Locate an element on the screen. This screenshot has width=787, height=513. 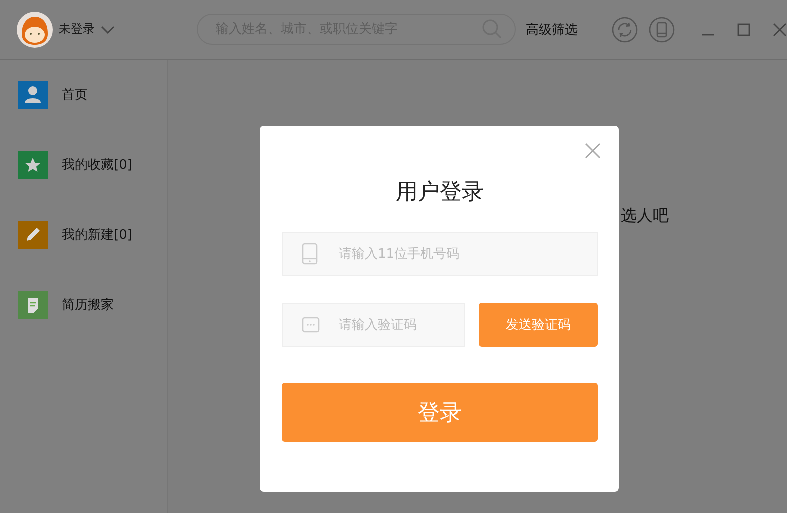
sidebar-item: 简历搬家 is located at coordinates (88, 305).